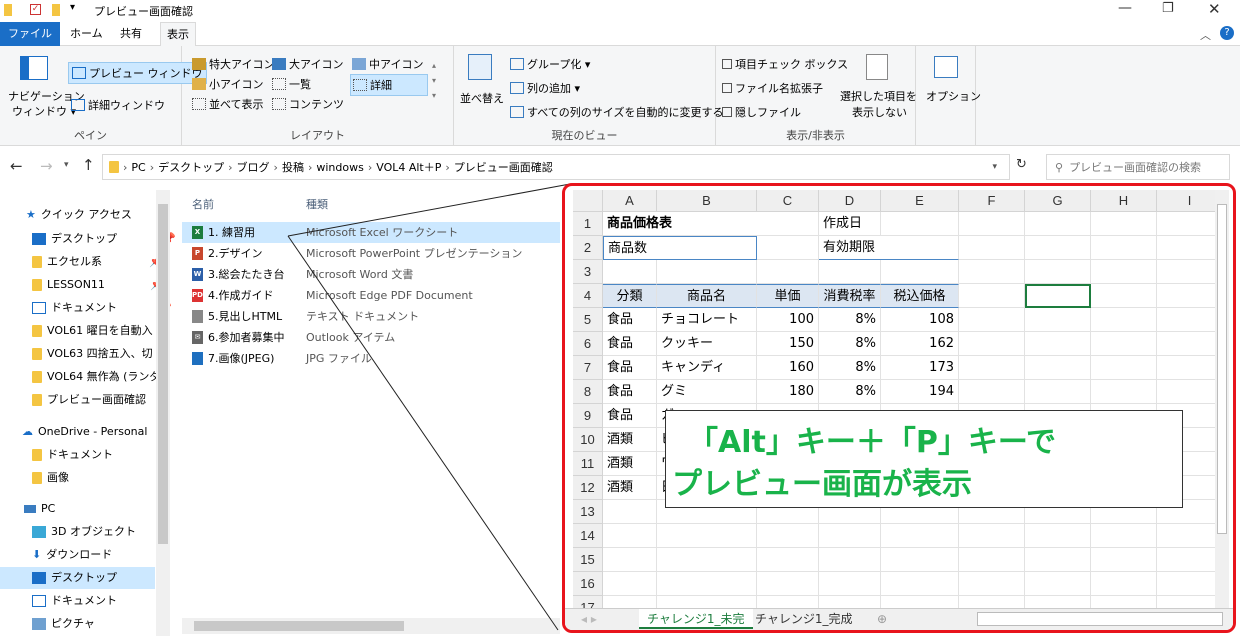  Describe the element at coordinates (1100, 619) in the screenshot. I see `sheet-hscrollbar` at that location.